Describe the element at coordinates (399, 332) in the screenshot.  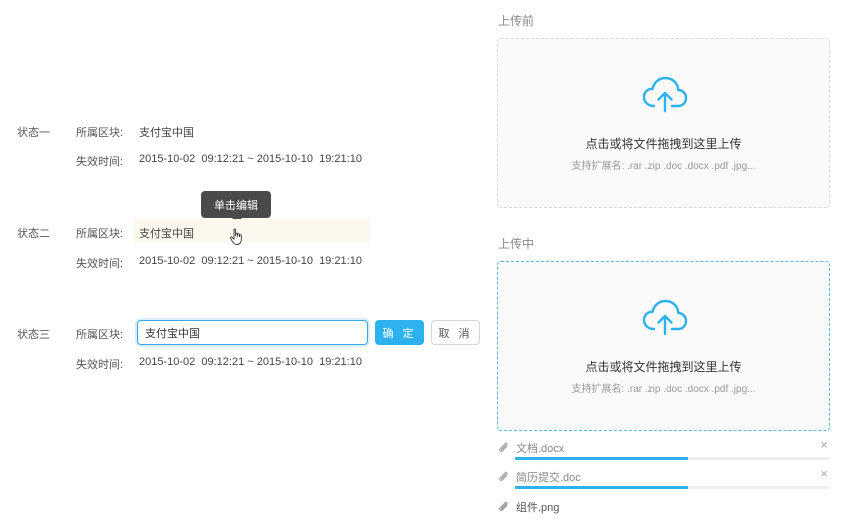
I see `confirm-button: 确 定` at that location.